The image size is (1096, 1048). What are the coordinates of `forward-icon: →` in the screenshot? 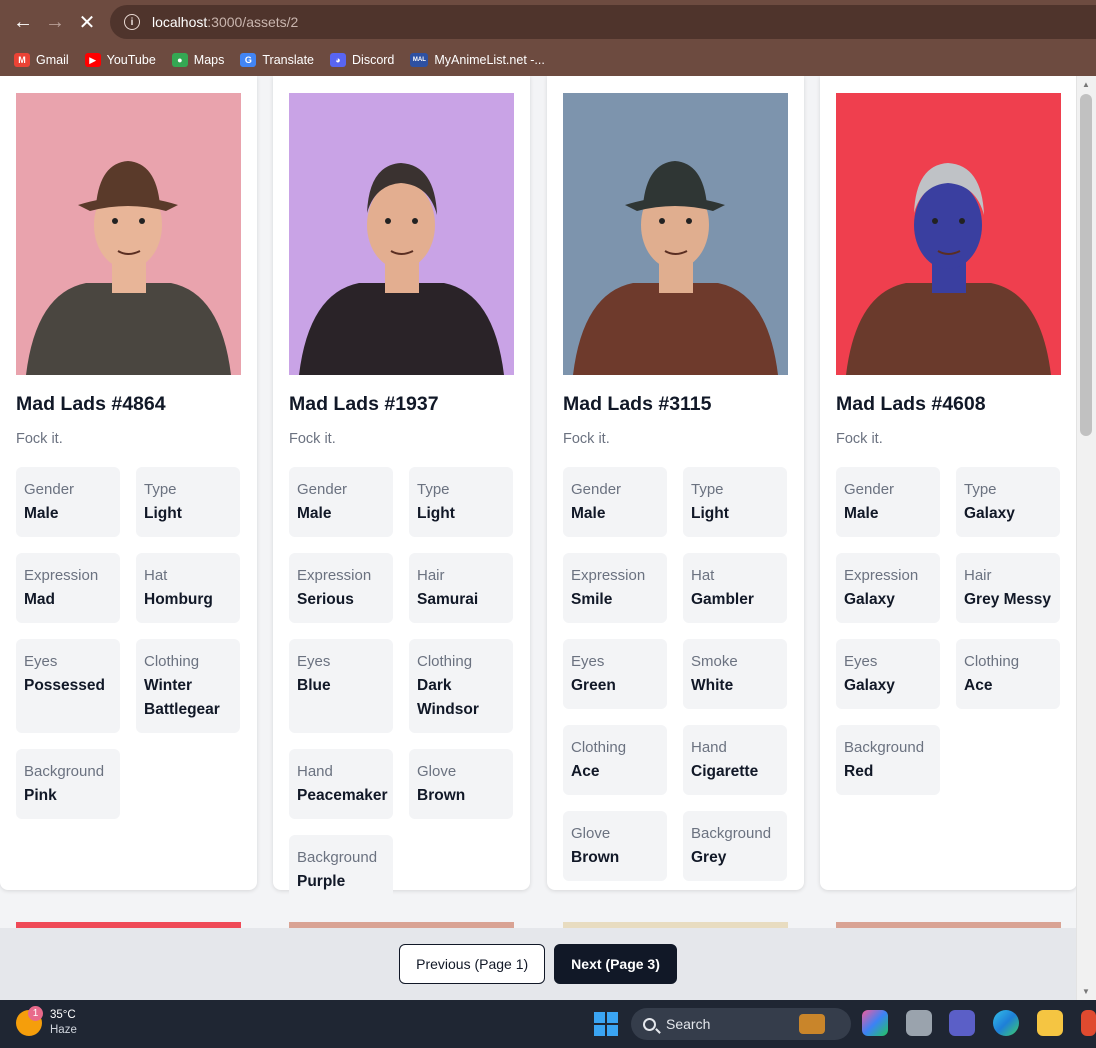 It's located at (55, 22).